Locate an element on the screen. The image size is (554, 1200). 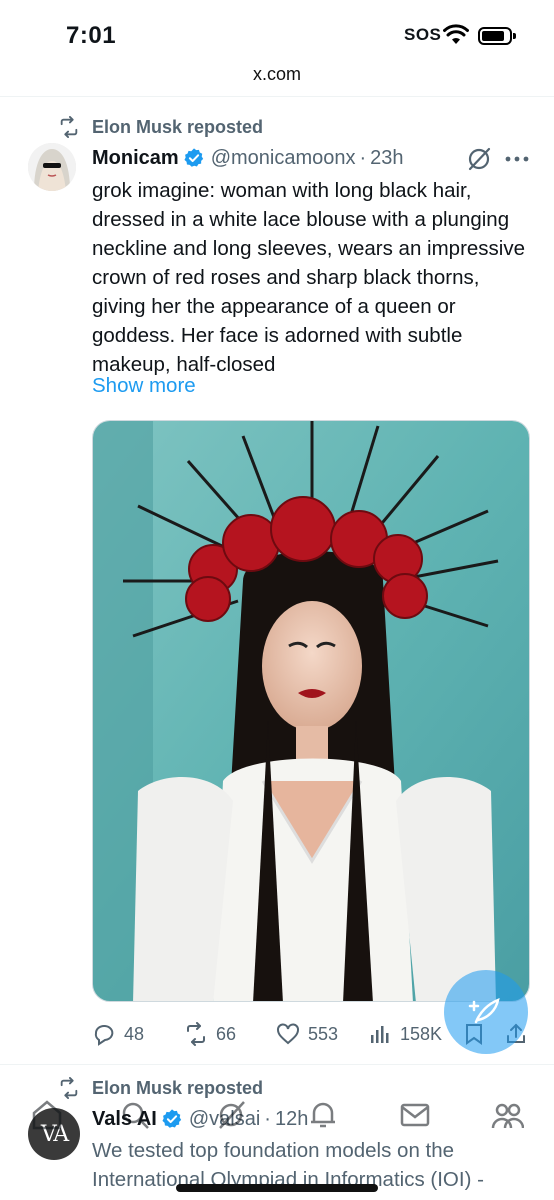
search-icon is located at coordinates (135, 1115).